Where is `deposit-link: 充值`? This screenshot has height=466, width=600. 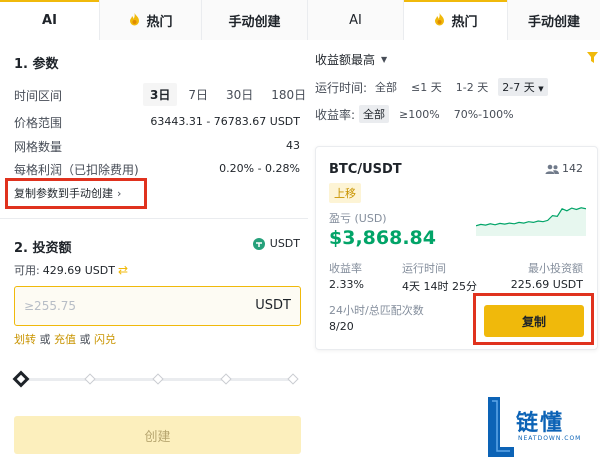
deposit-link: 充值 is located at coordinates (65, 339).